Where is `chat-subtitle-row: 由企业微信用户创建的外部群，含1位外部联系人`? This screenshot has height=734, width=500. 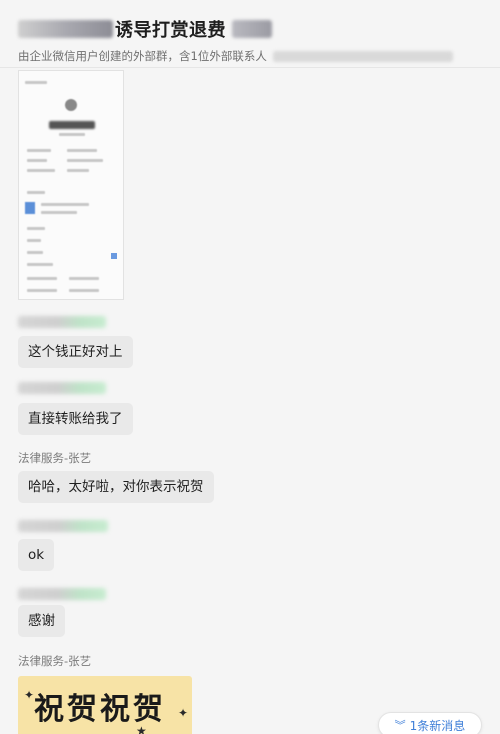
chat-subtitle-row: 由企业微信用户创建的外部群，含1位外部联系人 is located at coordinates (250, 56).